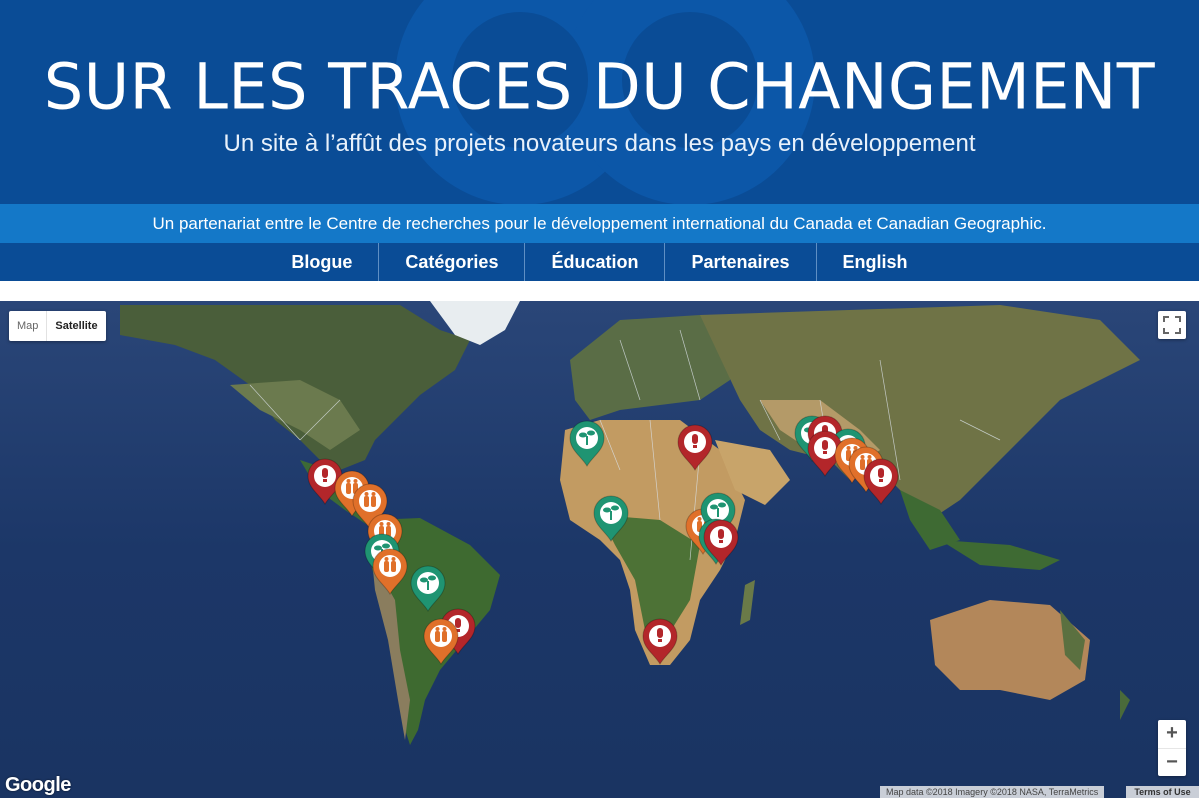 The width and height of the screenshot is (1199, 798). Describe the element at coordinates (739, 262) in the screenshot. I see `nav-item-partenaires: Partenaires` at that location.